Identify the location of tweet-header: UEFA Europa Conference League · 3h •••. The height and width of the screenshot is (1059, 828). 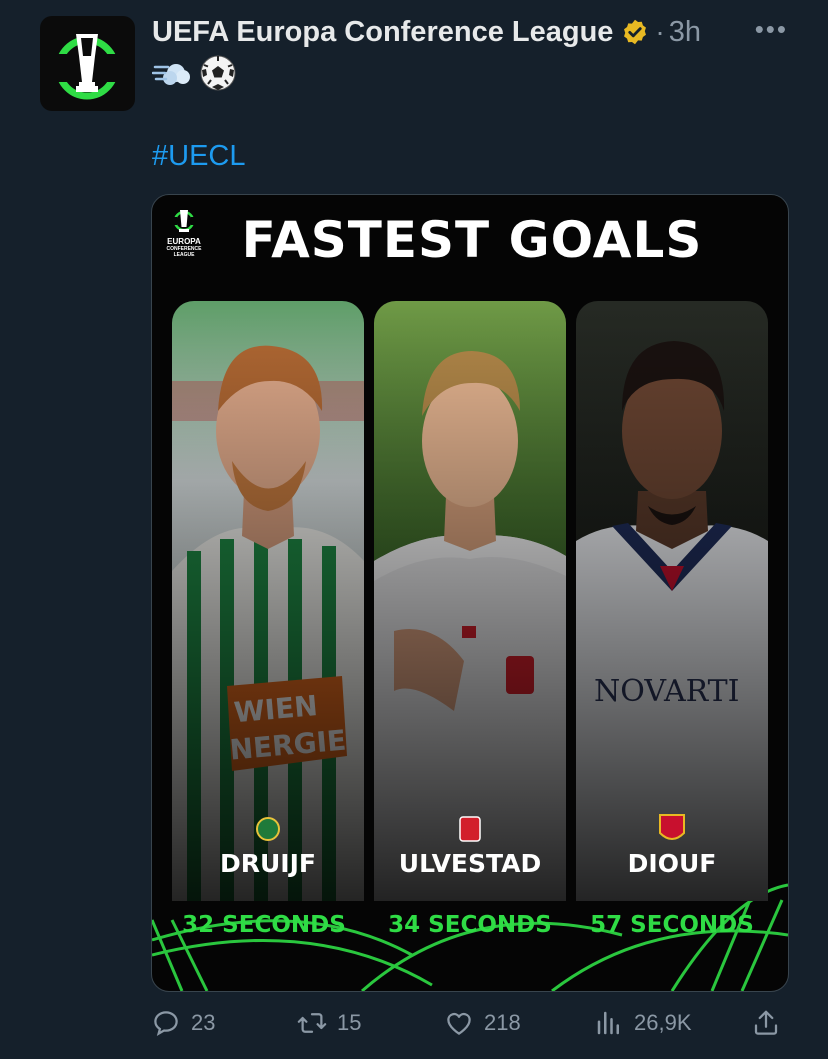
(470, 32).